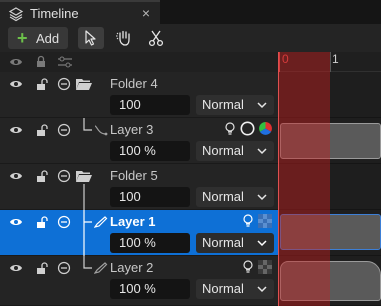 The width and height of the screenshot is (381, 306). What do you see at coordinates (190, 12) in the screenshot?
I see `tab-bar: Timeline ×` at bounding box center [190, 12].